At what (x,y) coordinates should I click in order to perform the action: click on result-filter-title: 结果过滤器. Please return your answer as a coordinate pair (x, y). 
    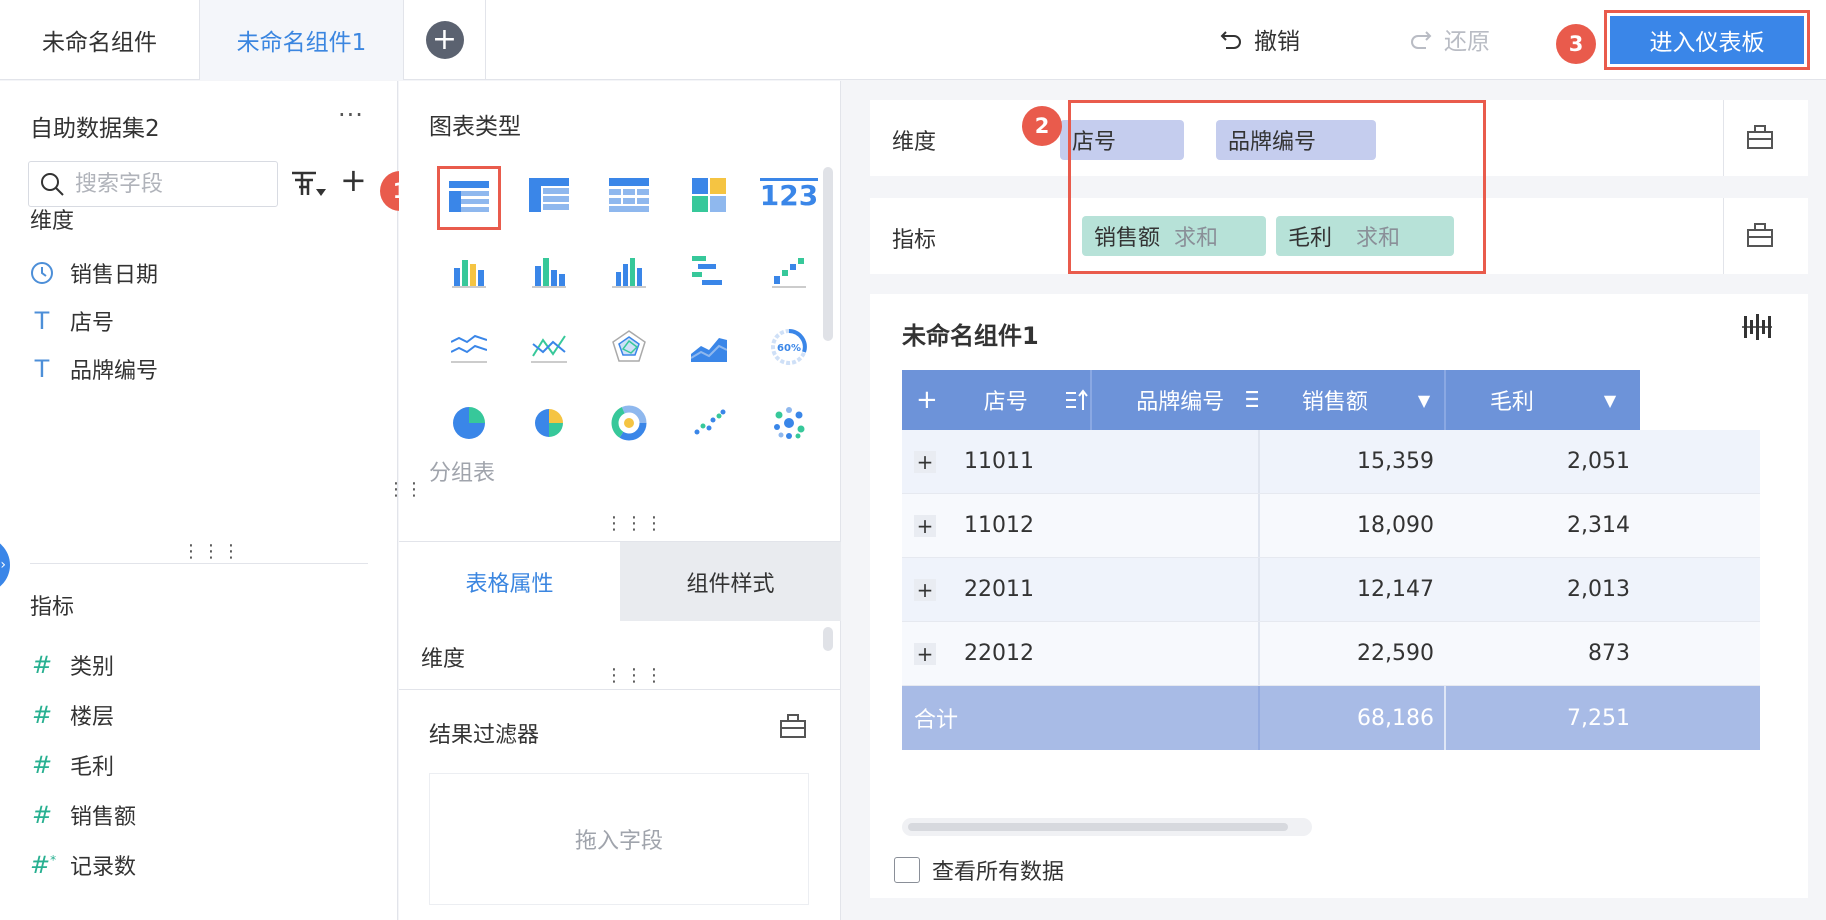
    Looking at the image, I should click on (484, 735).